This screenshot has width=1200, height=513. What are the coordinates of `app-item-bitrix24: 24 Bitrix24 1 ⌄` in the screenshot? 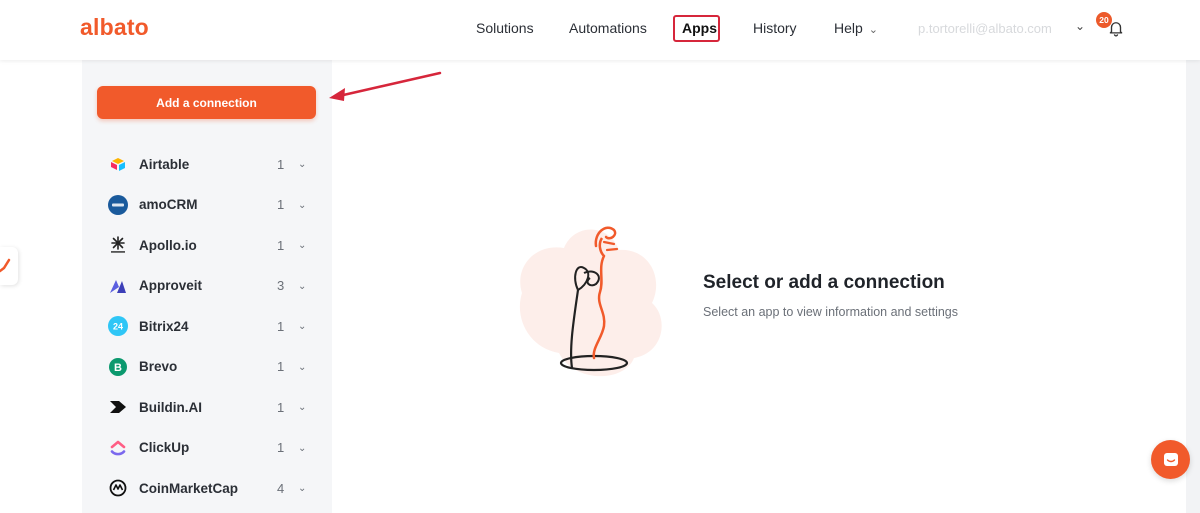 It's located at (213, 326).